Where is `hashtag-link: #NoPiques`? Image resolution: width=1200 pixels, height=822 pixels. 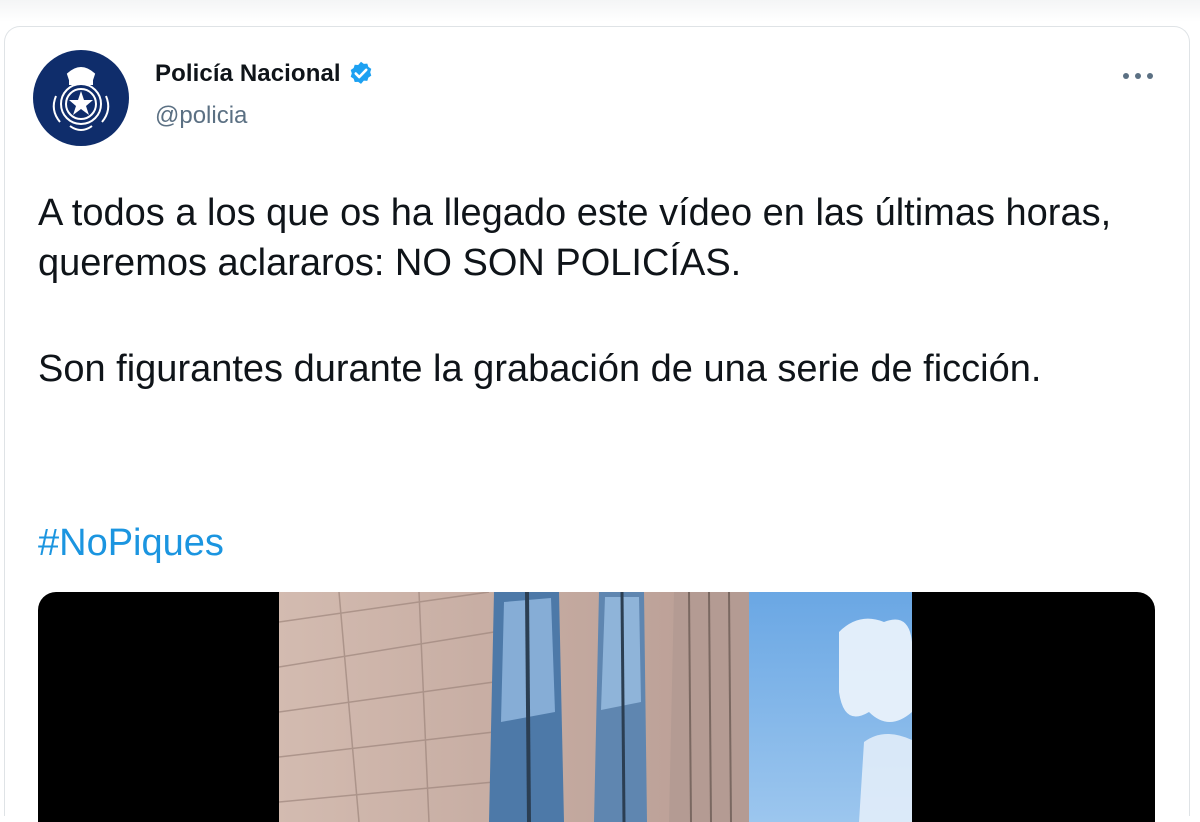
hashtag-link: #NoPiques is located at coordinates (131, 543).